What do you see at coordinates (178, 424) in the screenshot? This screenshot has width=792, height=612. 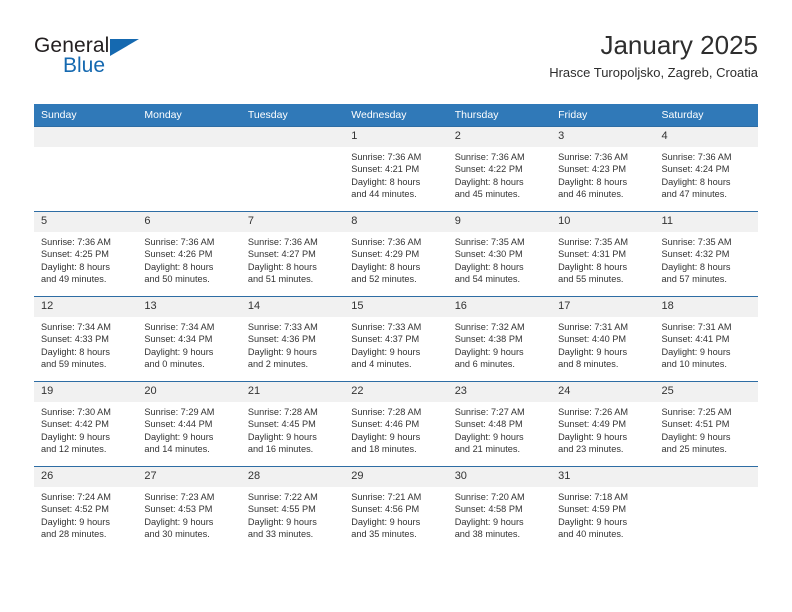 I see `sunset-text: Sunset: 4:44 PM` at bounding box center [178, 424].